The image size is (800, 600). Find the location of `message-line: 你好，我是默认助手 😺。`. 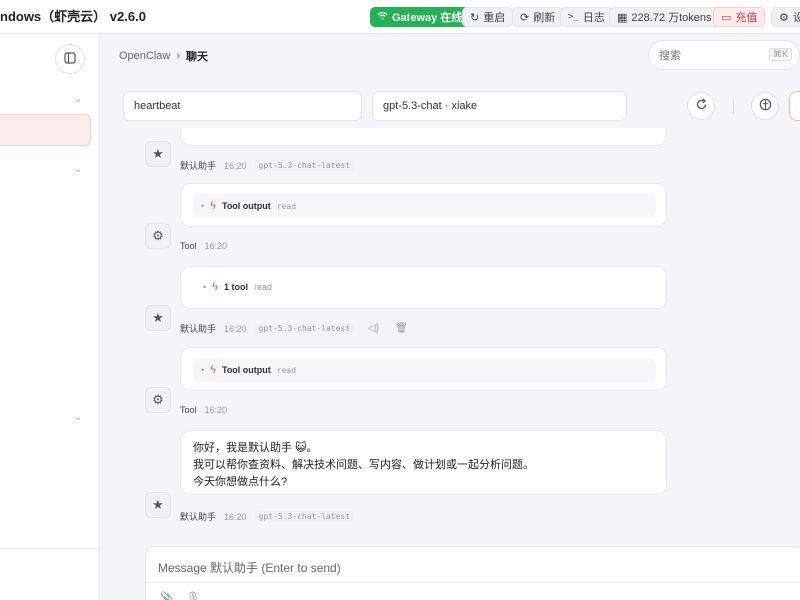

message-line: 你好，我是默认助手 😺。 is located at coordinates (255, 448).